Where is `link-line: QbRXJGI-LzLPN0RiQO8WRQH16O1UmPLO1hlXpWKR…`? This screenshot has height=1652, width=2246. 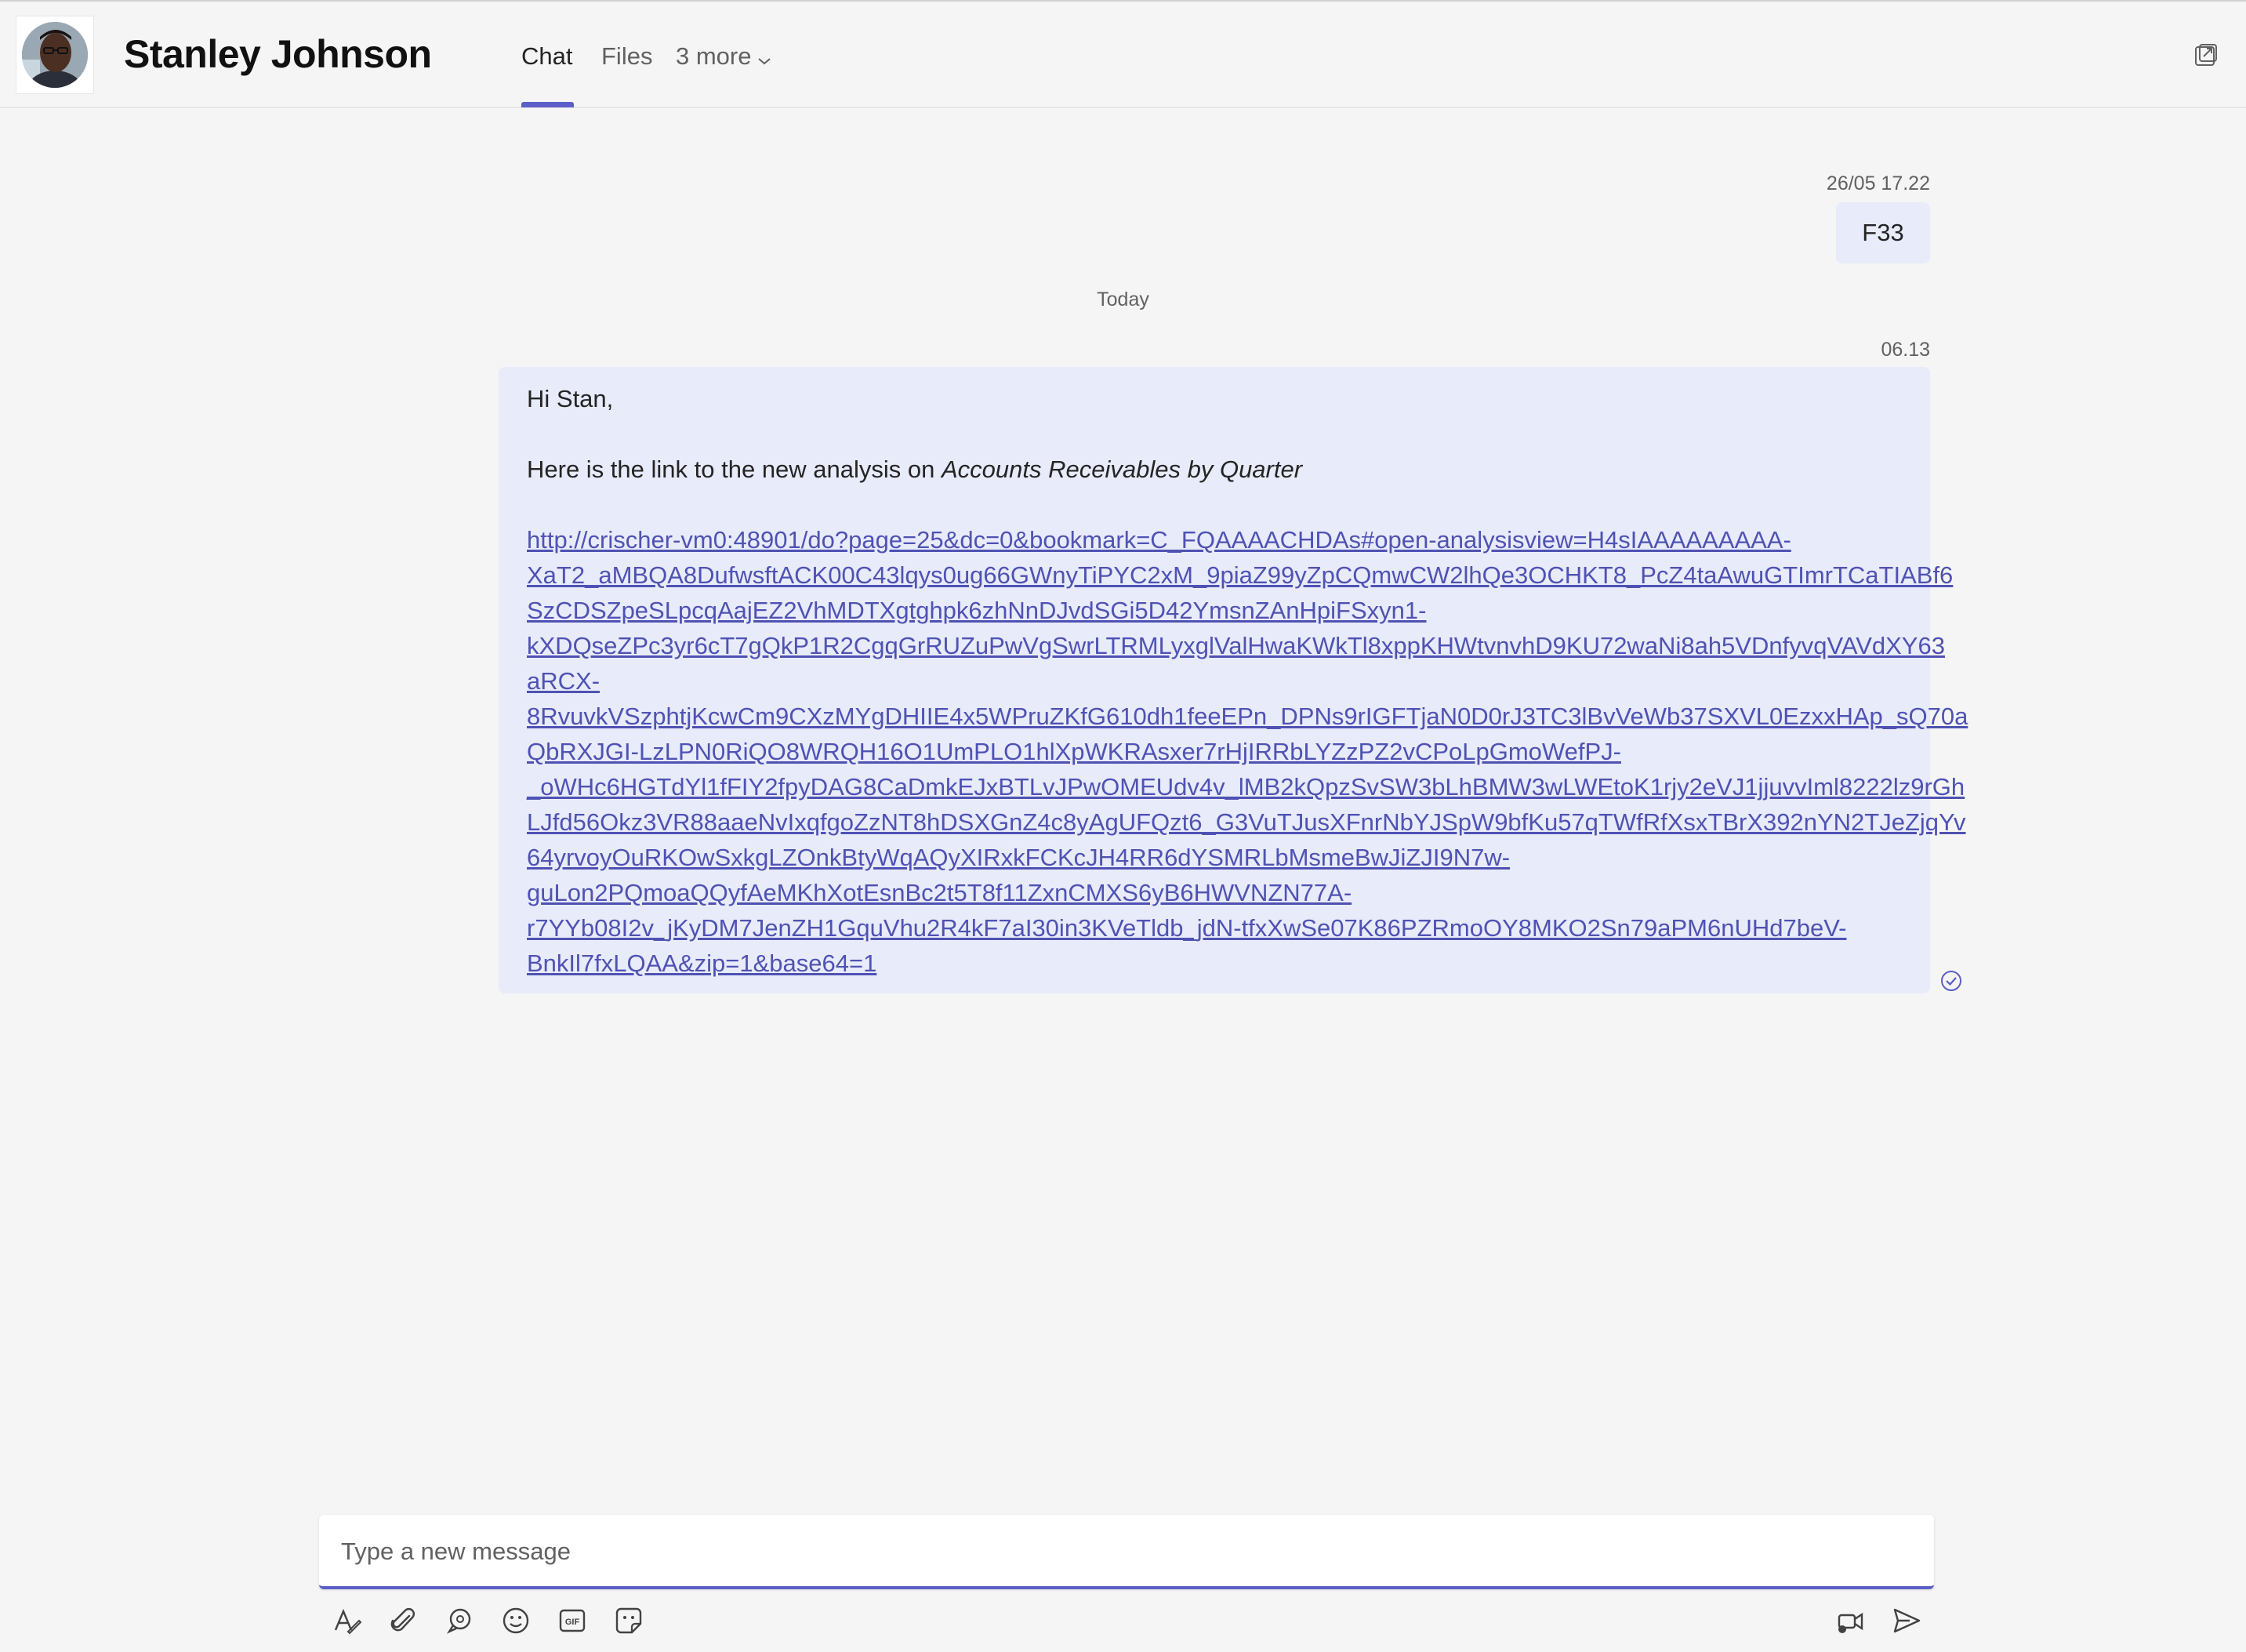 link-line: QbRXJGI-LzLPN0RiQO8WRQH16O1UmPLO1hlXpWKR… is located at coordinates (1214, 751).